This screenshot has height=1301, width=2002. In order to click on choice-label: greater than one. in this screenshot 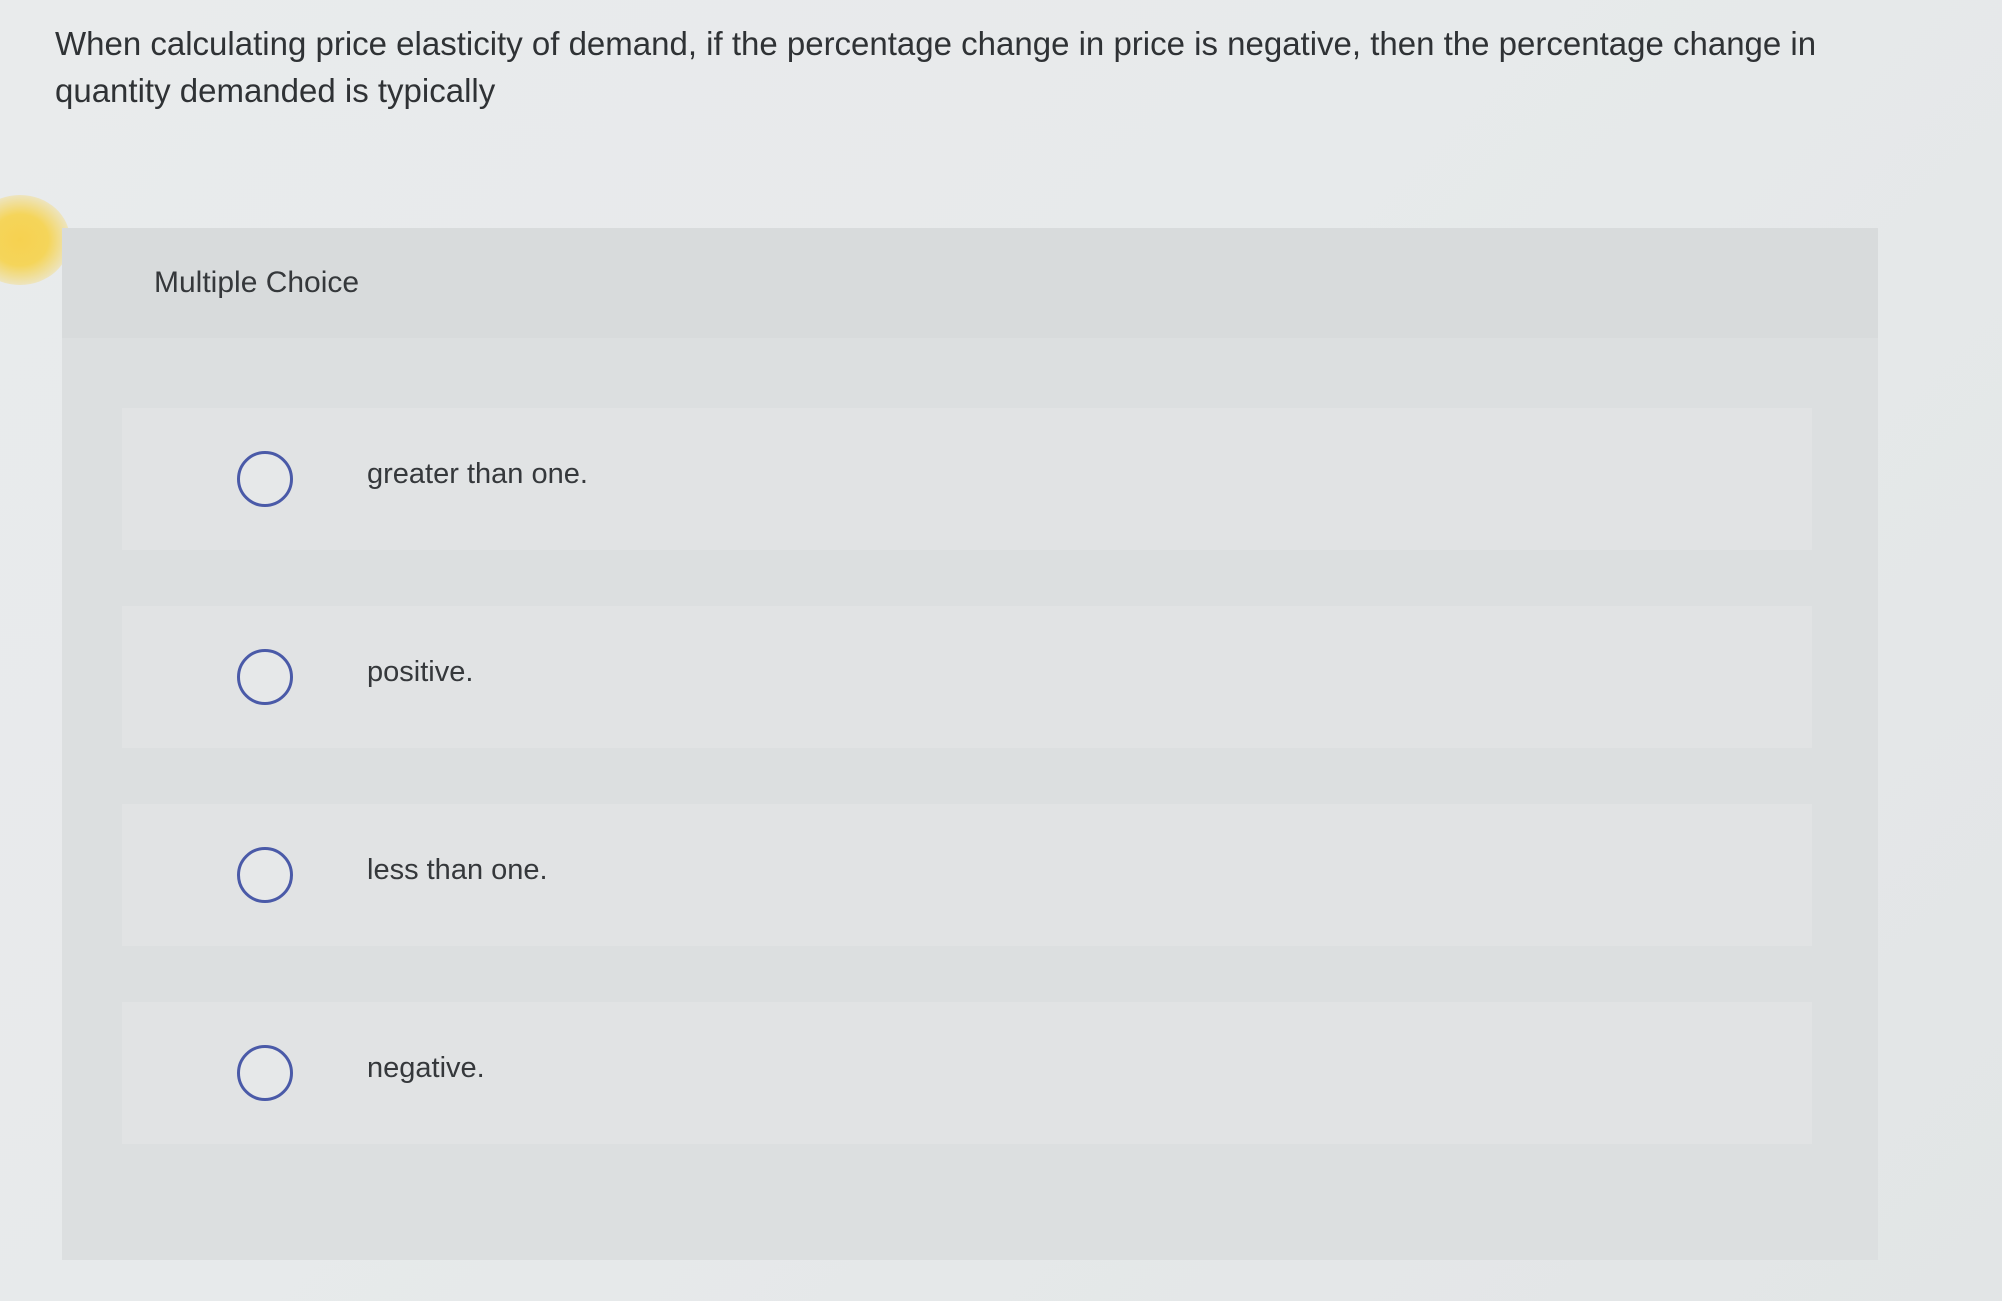, I will do `click(477, 474)`.